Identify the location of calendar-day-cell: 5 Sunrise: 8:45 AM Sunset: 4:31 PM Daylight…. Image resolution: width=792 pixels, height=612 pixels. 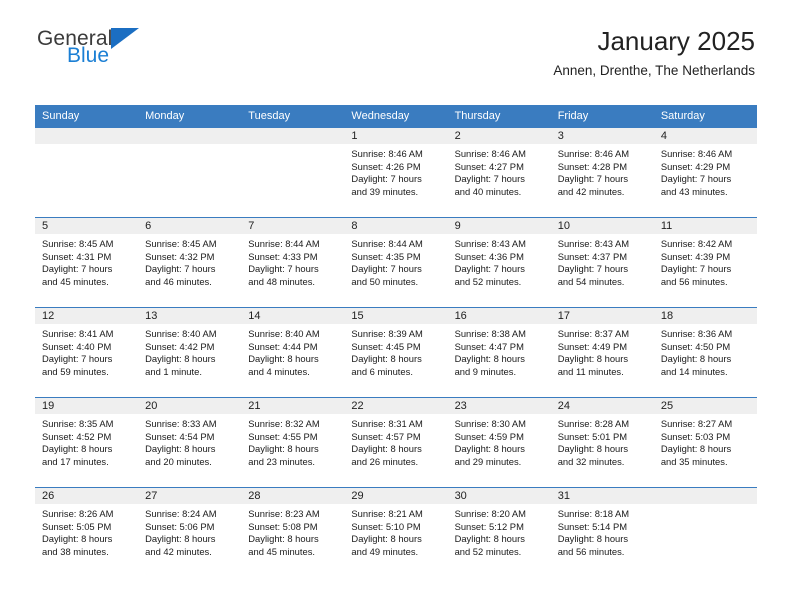
(87, 262).